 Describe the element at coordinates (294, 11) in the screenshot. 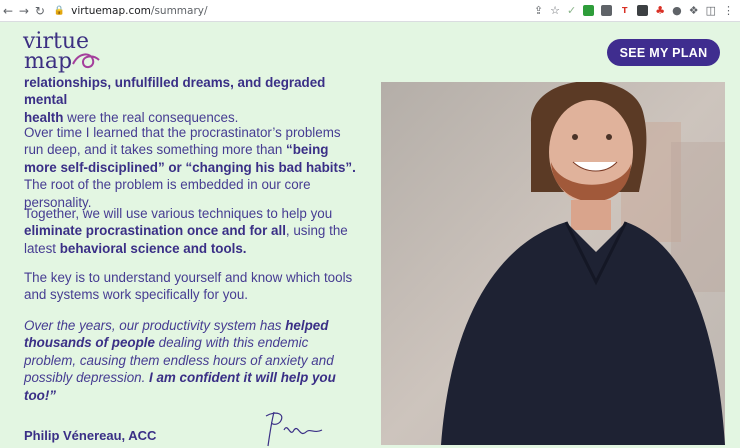

I see `address-bar: 🔒 virtuemap.com/summary/` at that location.